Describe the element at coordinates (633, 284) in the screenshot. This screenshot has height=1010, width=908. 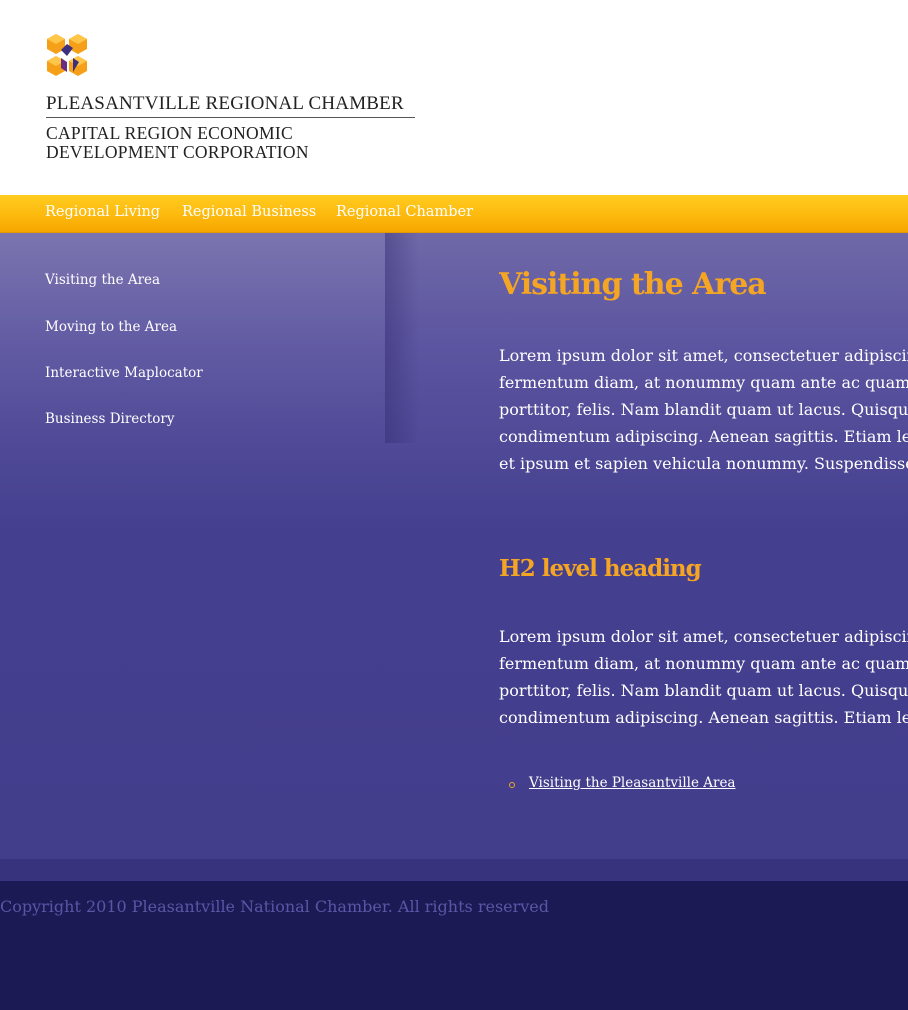
I see `page-title: Visiting the Area` at that location.